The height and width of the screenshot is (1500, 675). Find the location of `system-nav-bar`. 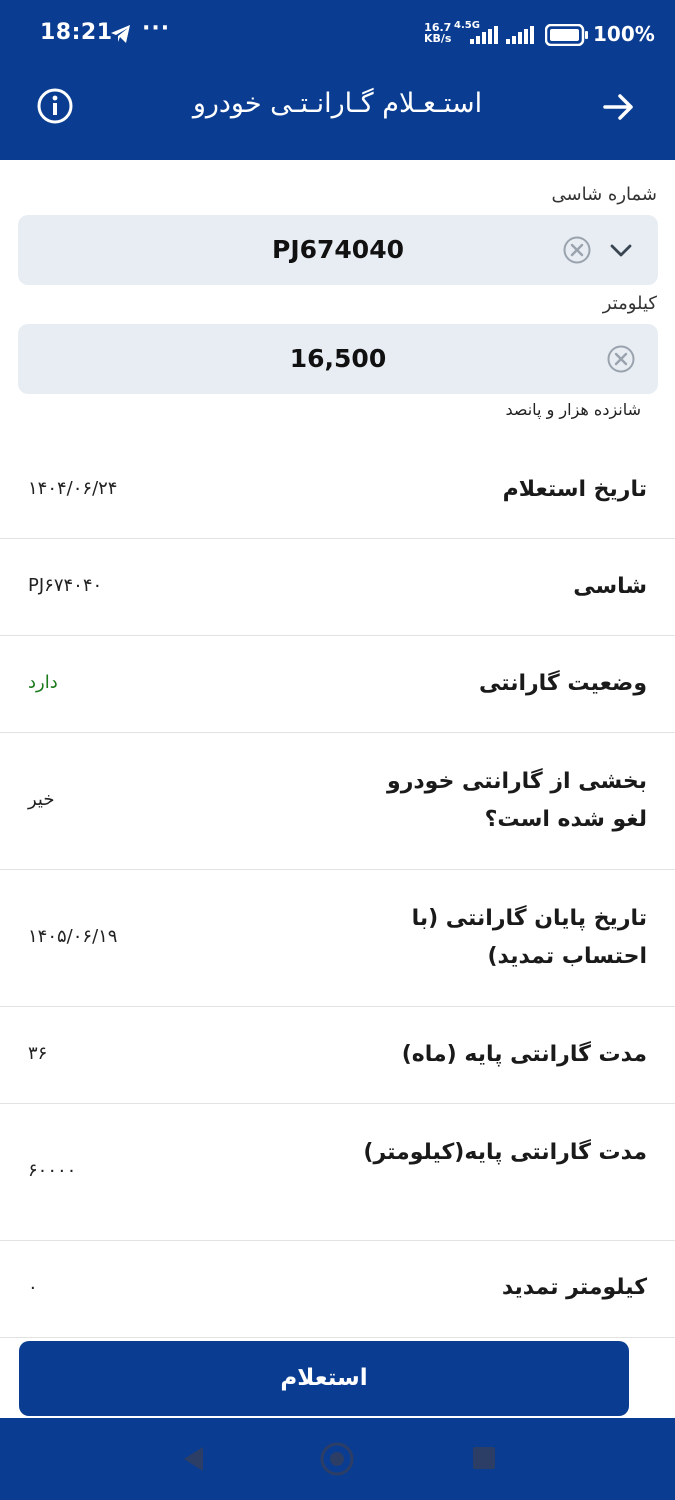

system-nav-bar is located at coordinates (337, 1459).